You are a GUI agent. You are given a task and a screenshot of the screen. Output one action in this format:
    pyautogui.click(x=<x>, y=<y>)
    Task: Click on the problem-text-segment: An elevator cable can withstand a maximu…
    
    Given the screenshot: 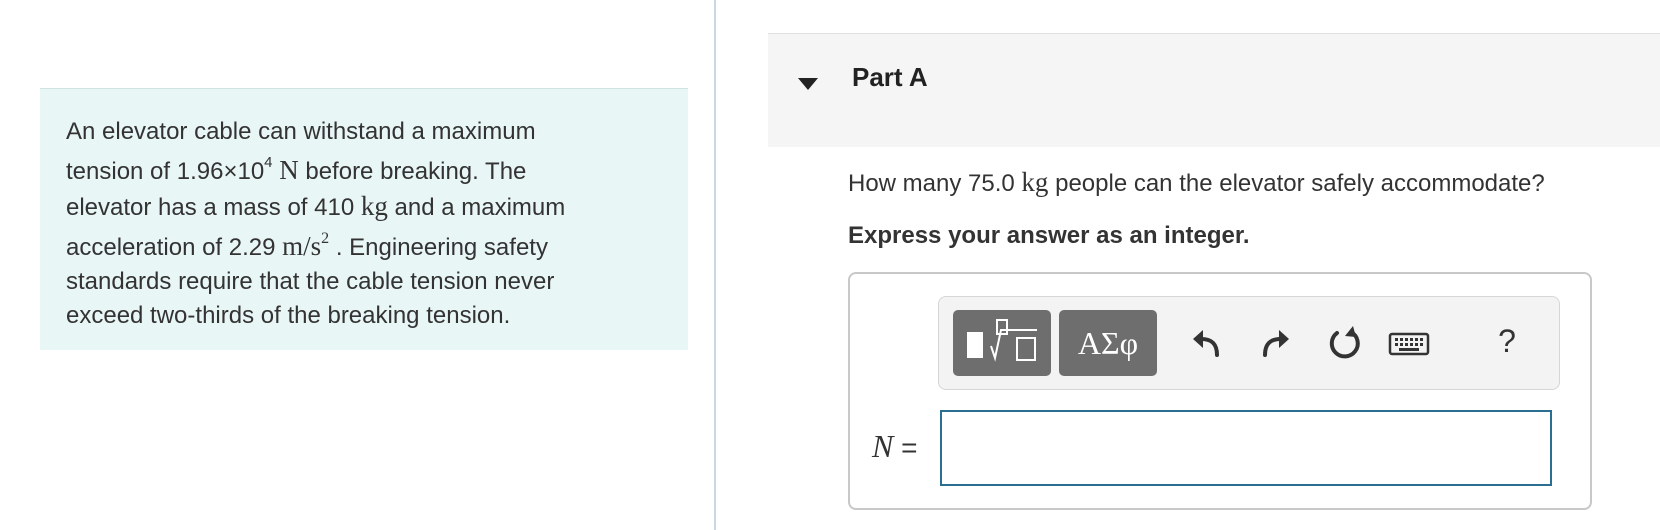 What is the action you would take?
    pyautogui.click(x=301, y=131)
    